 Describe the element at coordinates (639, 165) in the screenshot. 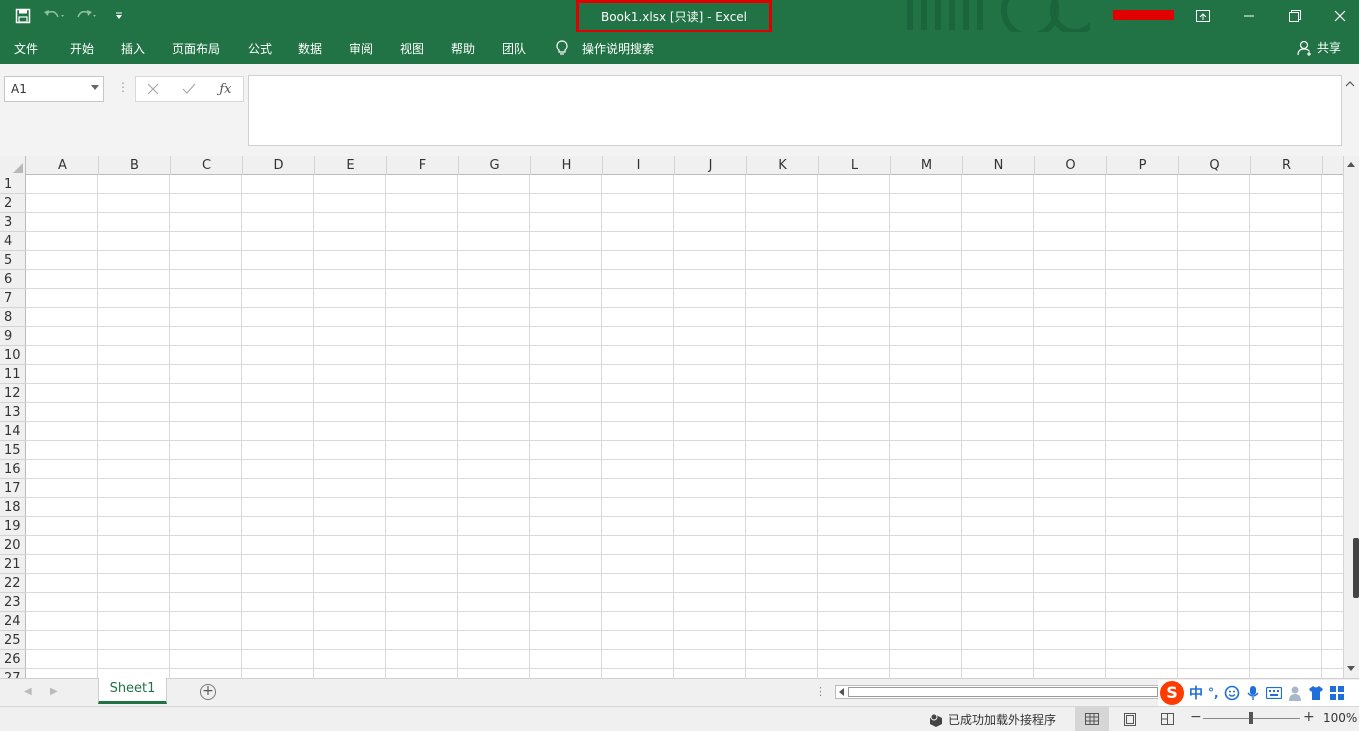

I see `column-header-i: I` at that location.